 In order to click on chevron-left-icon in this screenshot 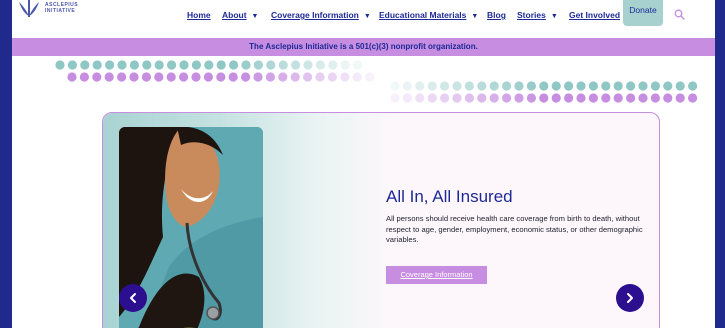, I will do `click(133, 298)`.